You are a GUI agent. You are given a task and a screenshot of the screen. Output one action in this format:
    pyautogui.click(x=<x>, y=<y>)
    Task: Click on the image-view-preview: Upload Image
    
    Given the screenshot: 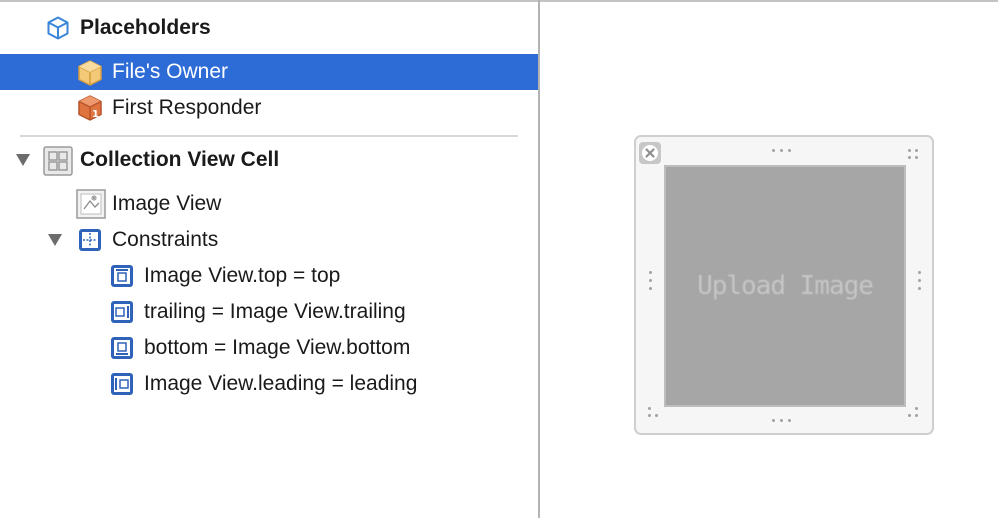 What is the action you would take?
    pyautogui.click(x=785, y=286)
    